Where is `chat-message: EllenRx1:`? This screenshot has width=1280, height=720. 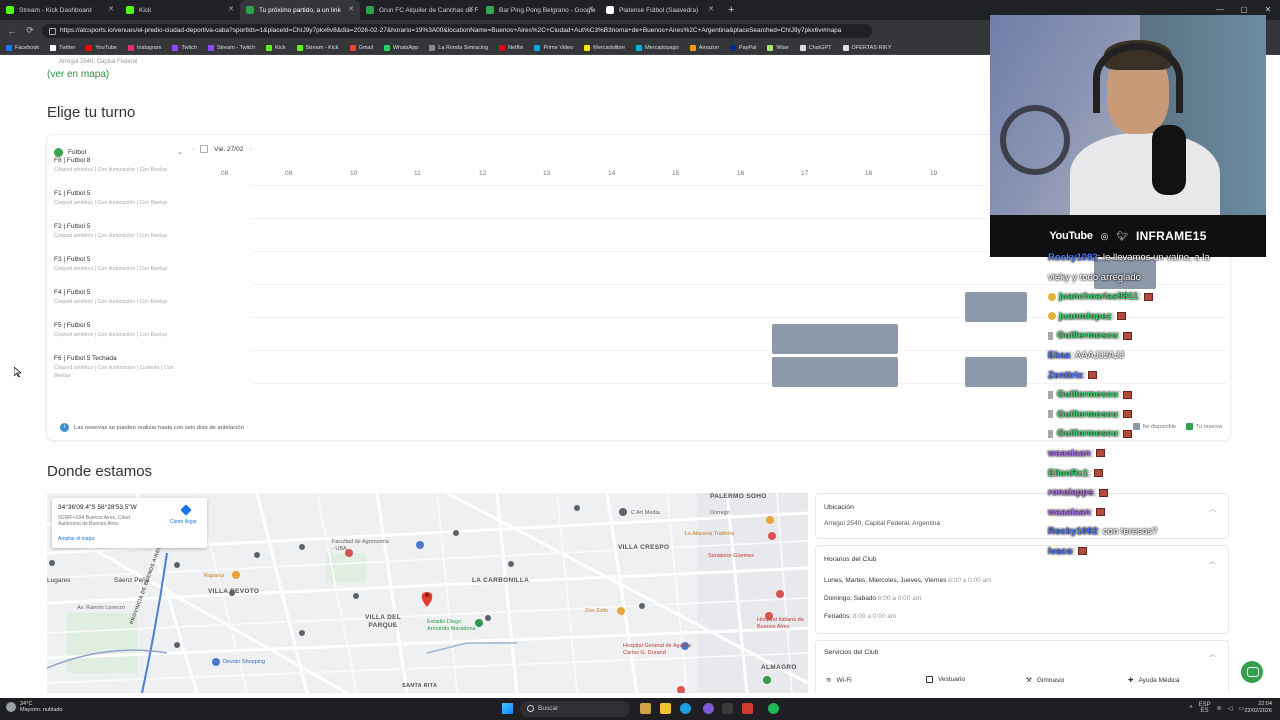 chat-message: EllenRx1: is located at coordinates (1075, 473).